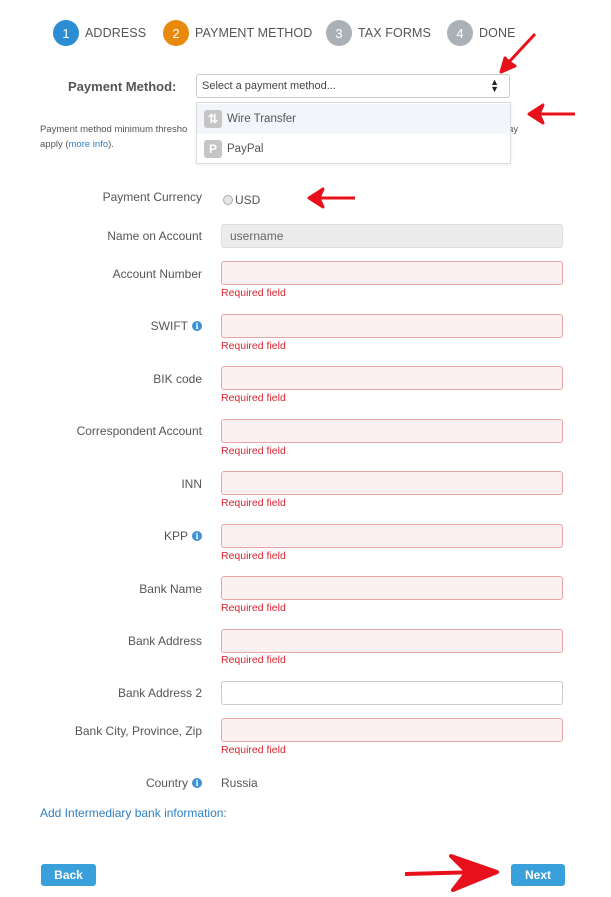  Describe the element at coordinates (392, 730) in the screenshot. I see `bank-city-province-zip-input` at that location.